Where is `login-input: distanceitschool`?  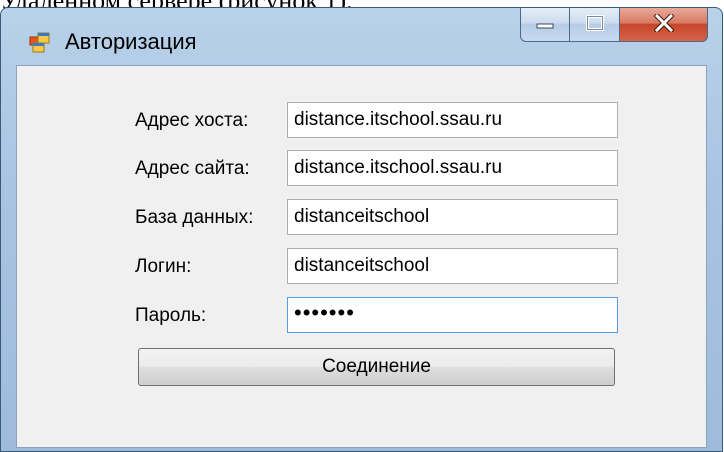
login-input: distanceitschool is located at coordinates (452, 266).